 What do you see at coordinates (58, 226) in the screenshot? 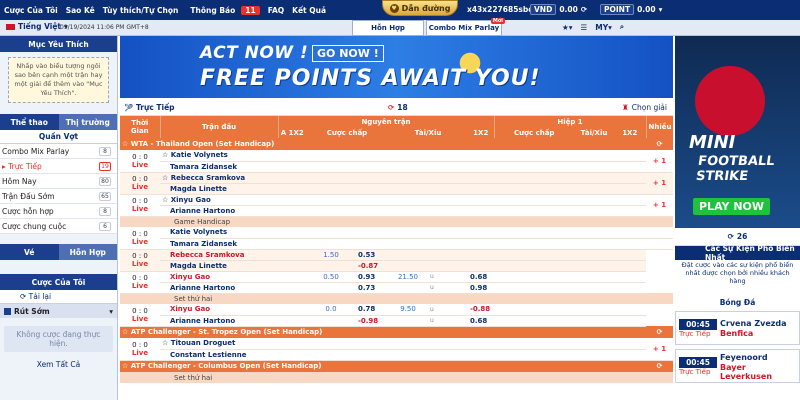
I see `sidebar-item-outright: Cược chung cuộc 6` at bounding box center [58, 226].